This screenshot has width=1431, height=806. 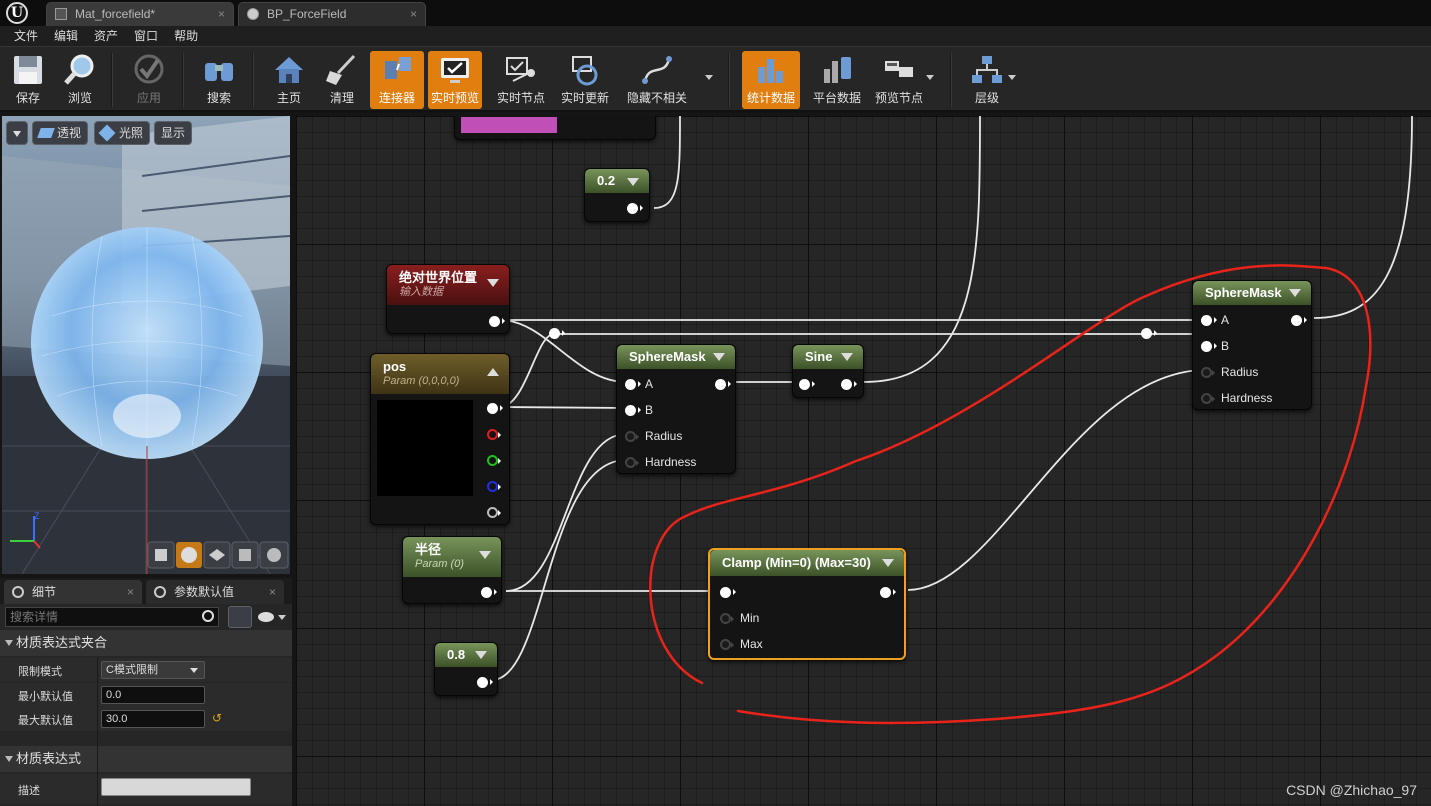 I want to click on connector-button: 连接器, so click(x=397, y=80).